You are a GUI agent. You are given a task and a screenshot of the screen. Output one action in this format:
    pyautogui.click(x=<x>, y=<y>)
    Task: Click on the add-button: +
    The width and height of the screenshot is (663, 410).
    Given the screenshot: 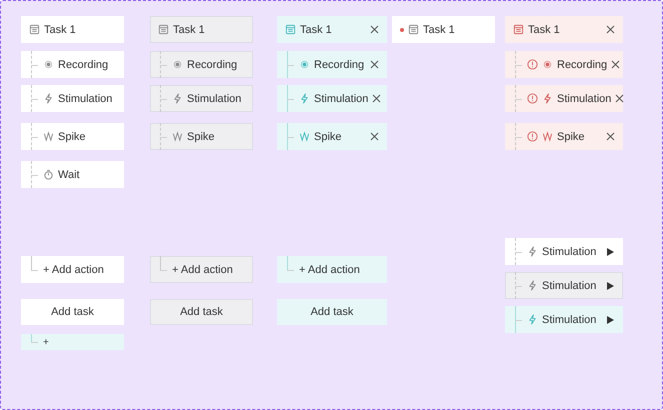 What is the action you would take?
    pyautogui.click(x=72, y=342)
    